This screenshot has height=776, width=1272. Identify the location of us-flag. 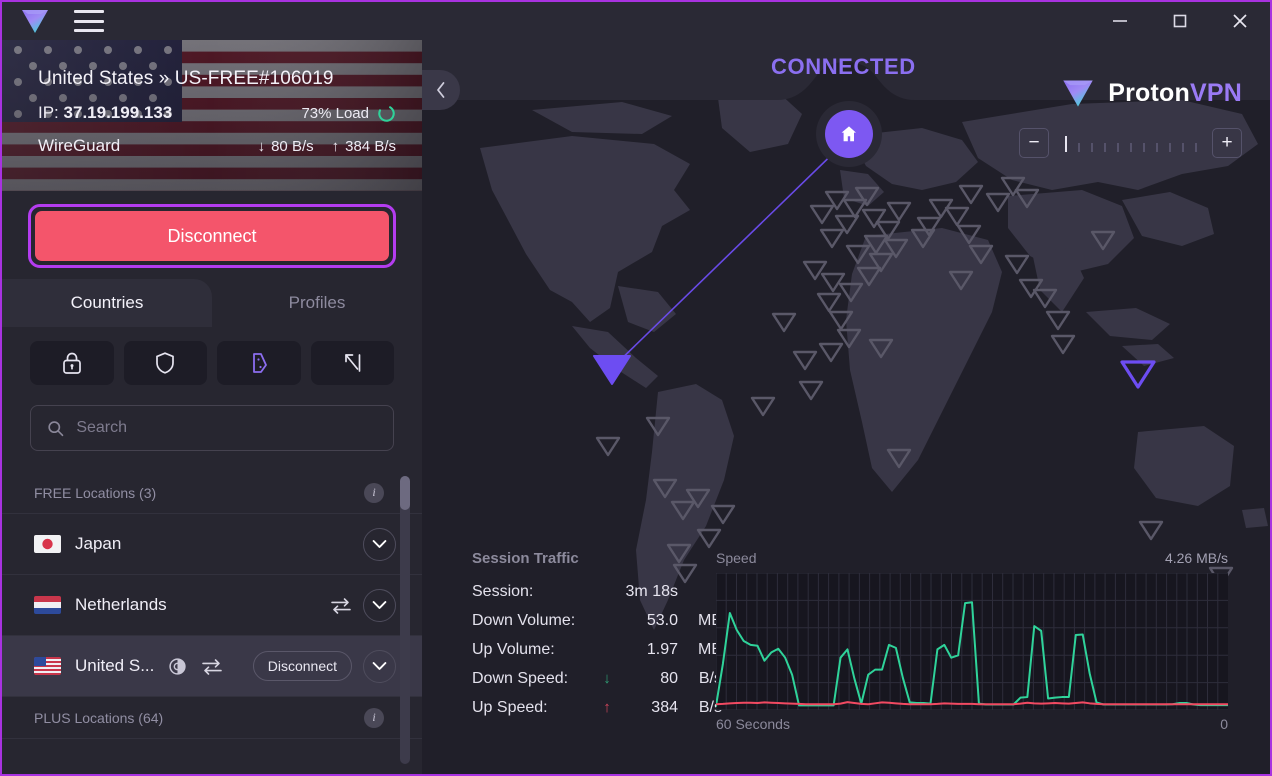
(47, 666).